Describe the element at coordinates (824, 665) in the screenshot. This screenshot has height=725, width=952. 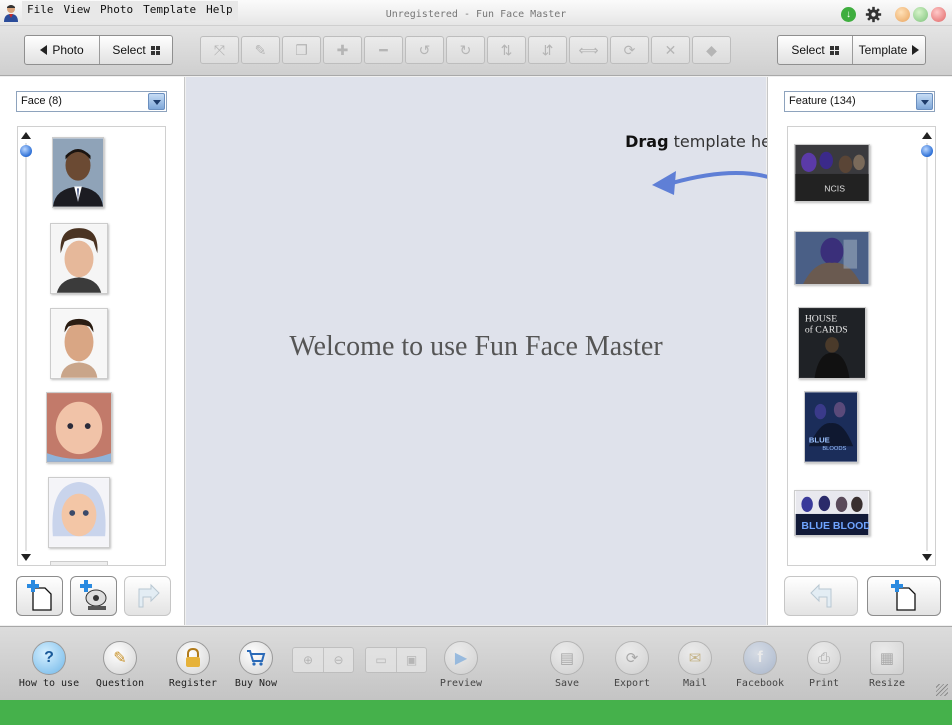
I see `print-button: ⎙ Print` at that location.